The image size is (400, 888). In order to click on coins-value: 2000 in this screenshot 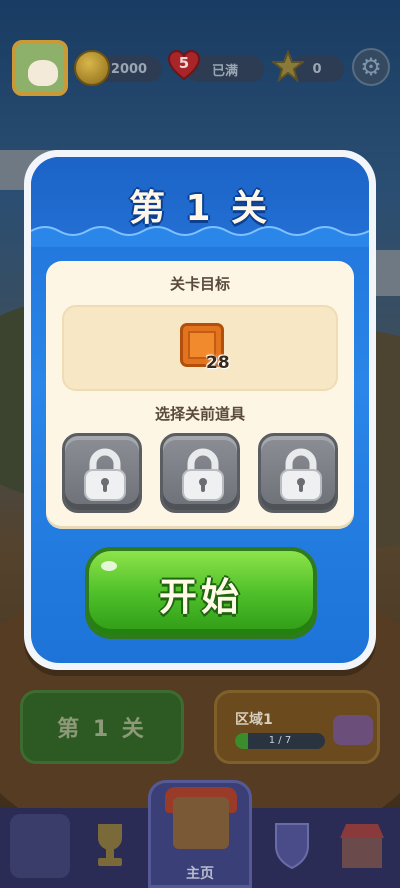, I will do `click(129, 69)`.